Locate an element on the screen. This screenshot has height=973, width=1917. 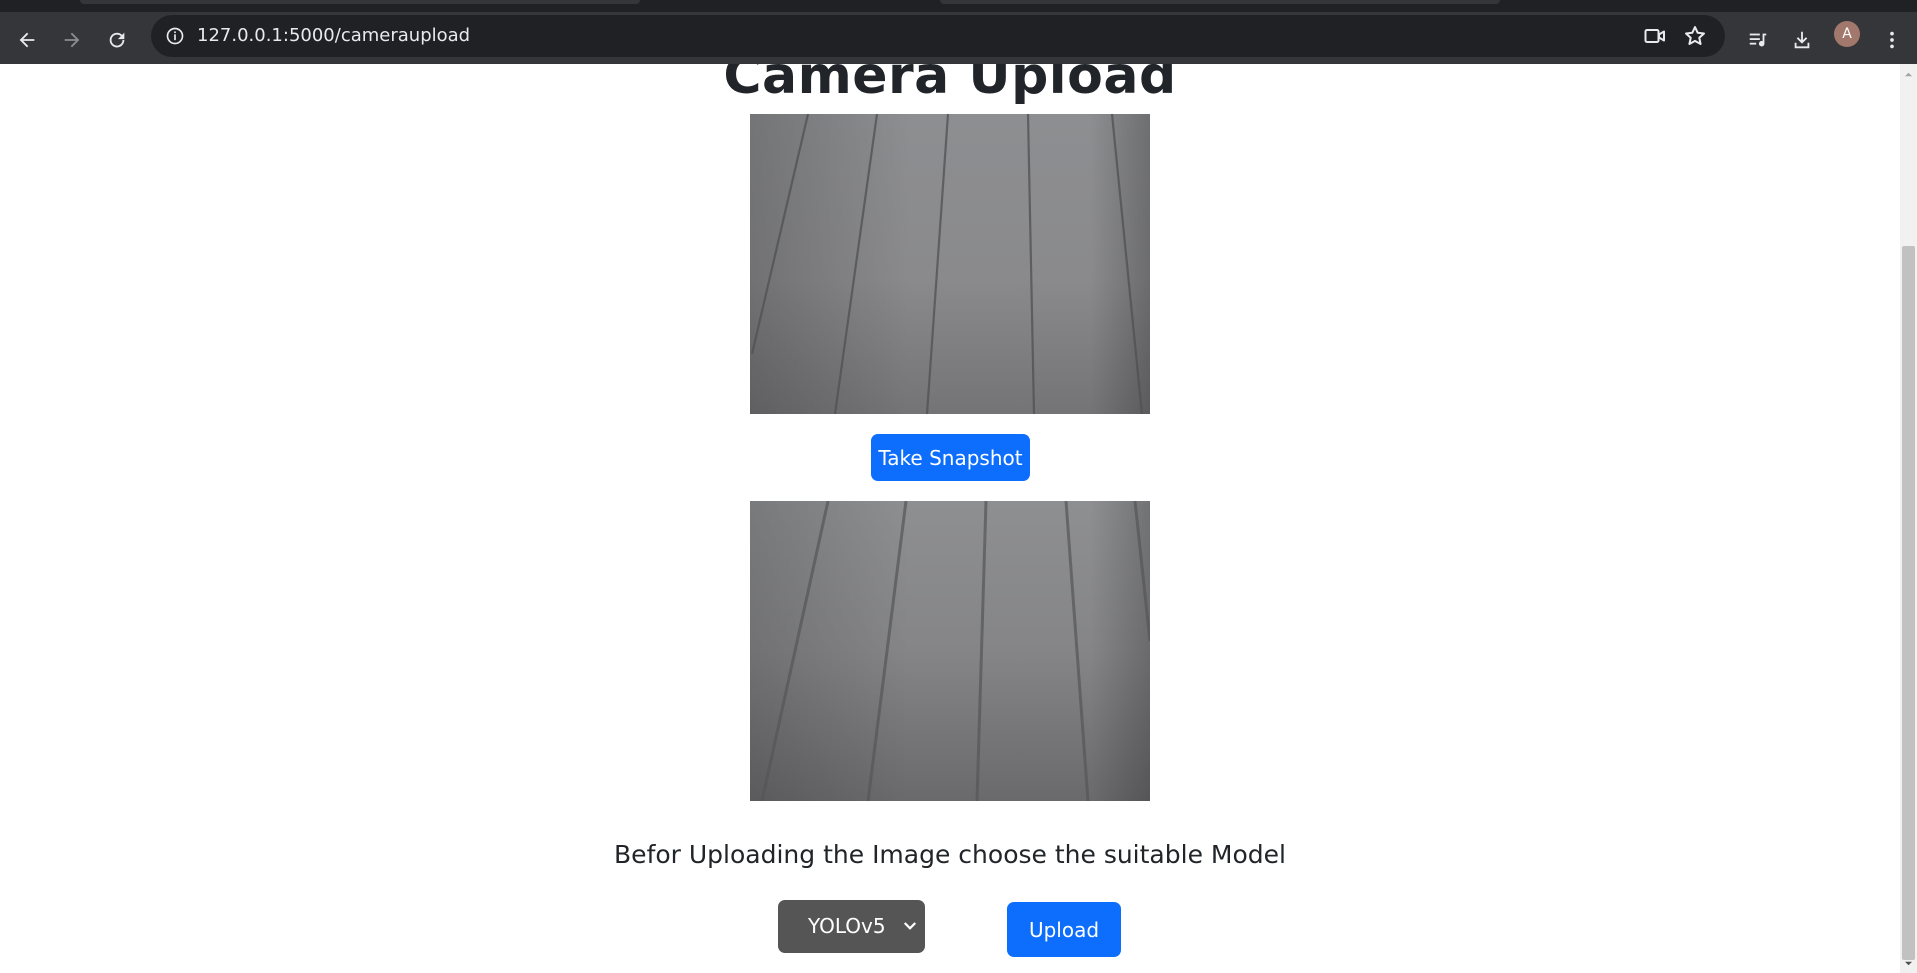
live-camera-feed is located at coordinates (950, 264).